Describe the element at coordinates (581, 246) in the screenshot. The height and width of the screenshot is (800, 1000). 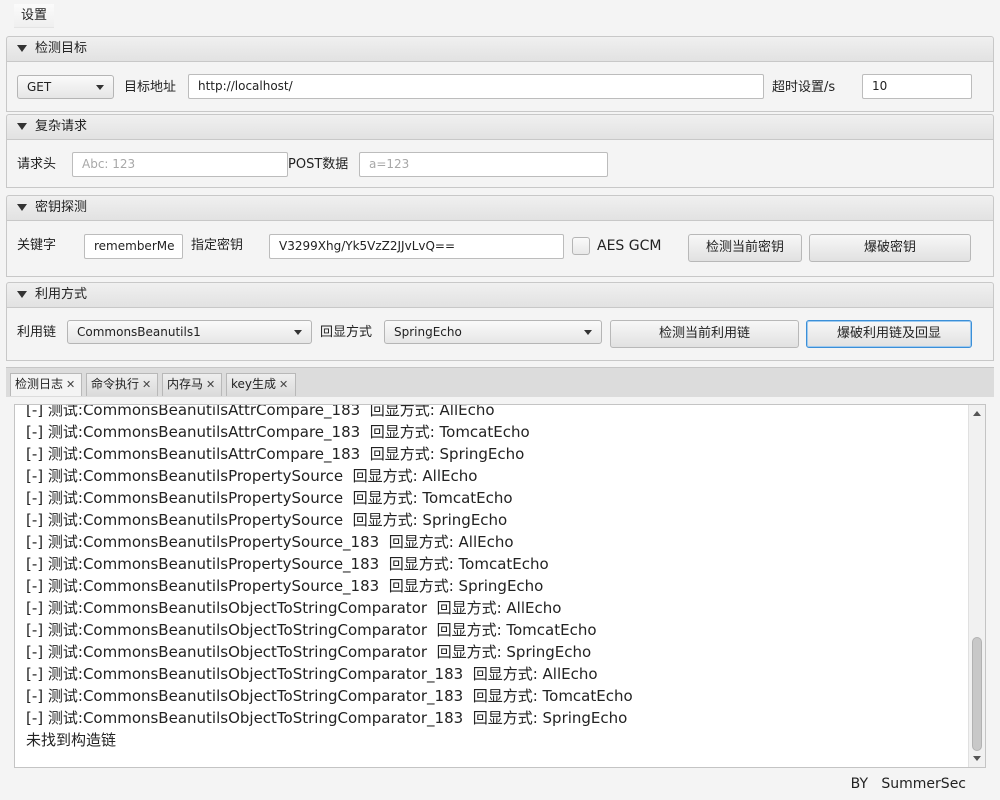
I see `aes-gcm-checkbox` at that location.